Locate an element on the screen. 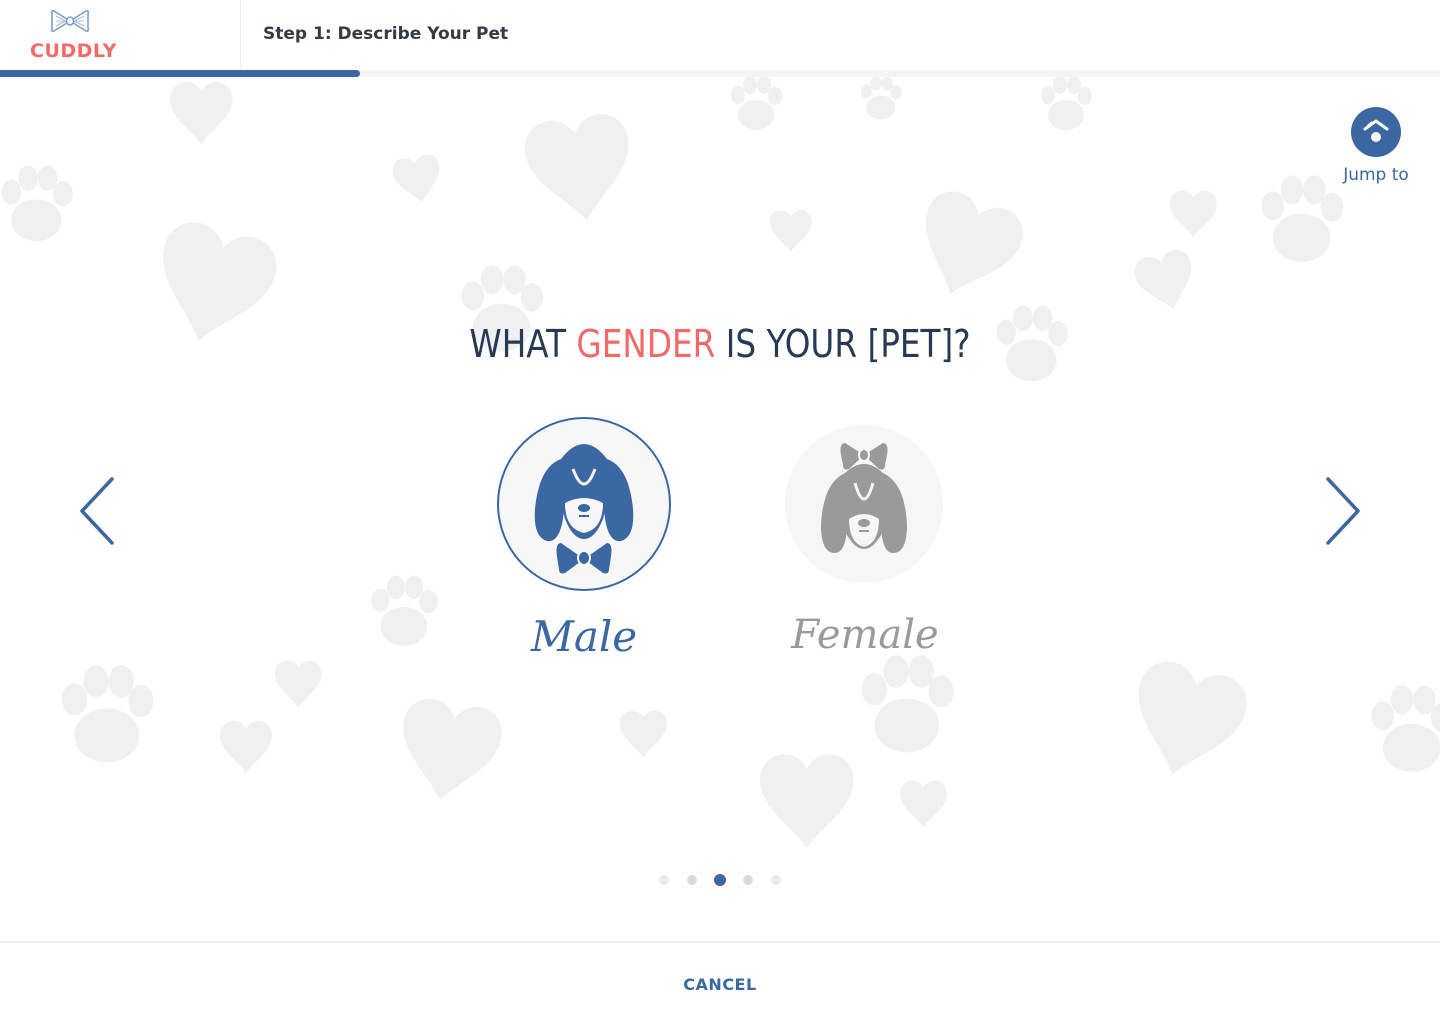 This screenshot has width=1440, height=1026. cancel-button-row: CANCEL is located at coordinates (720, 984).